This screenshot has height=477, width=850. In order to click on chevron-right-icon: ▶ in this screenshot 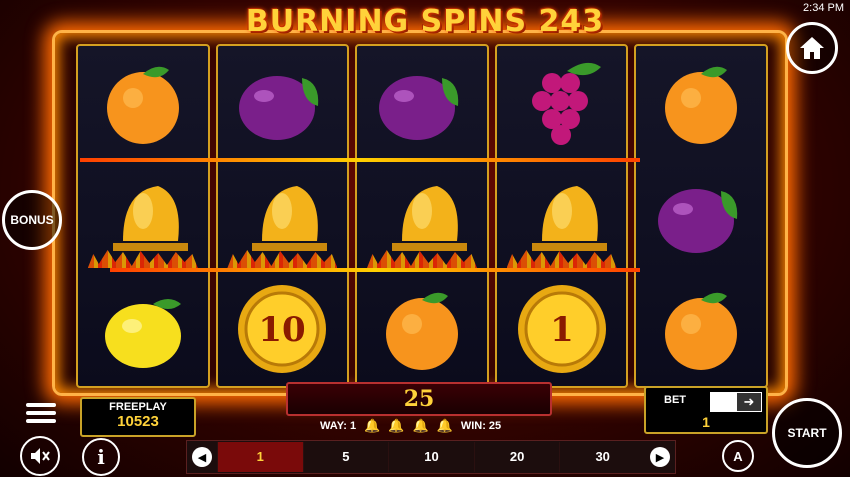, I will do `click(659, 457)`.